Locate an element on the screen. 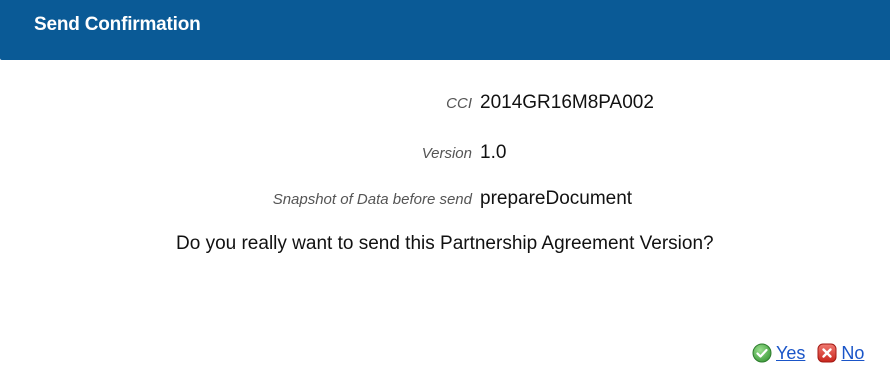  cci-value: 2014GR16M8PA002 is located at coordinates (567, 102).